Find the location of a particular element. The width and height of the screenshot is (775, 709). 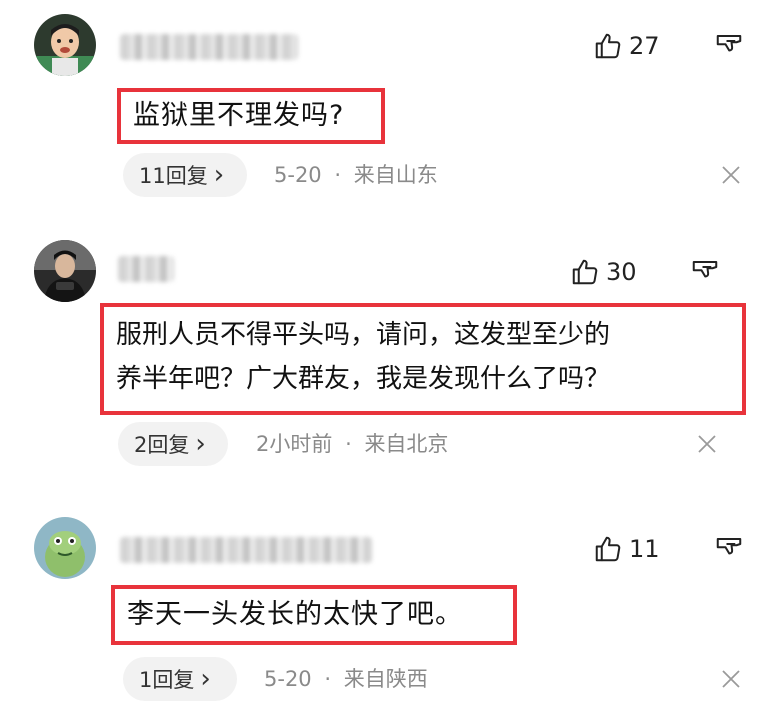

comment-meta: 5-20 · 来自陕西 is located at coordinates (346, 679).